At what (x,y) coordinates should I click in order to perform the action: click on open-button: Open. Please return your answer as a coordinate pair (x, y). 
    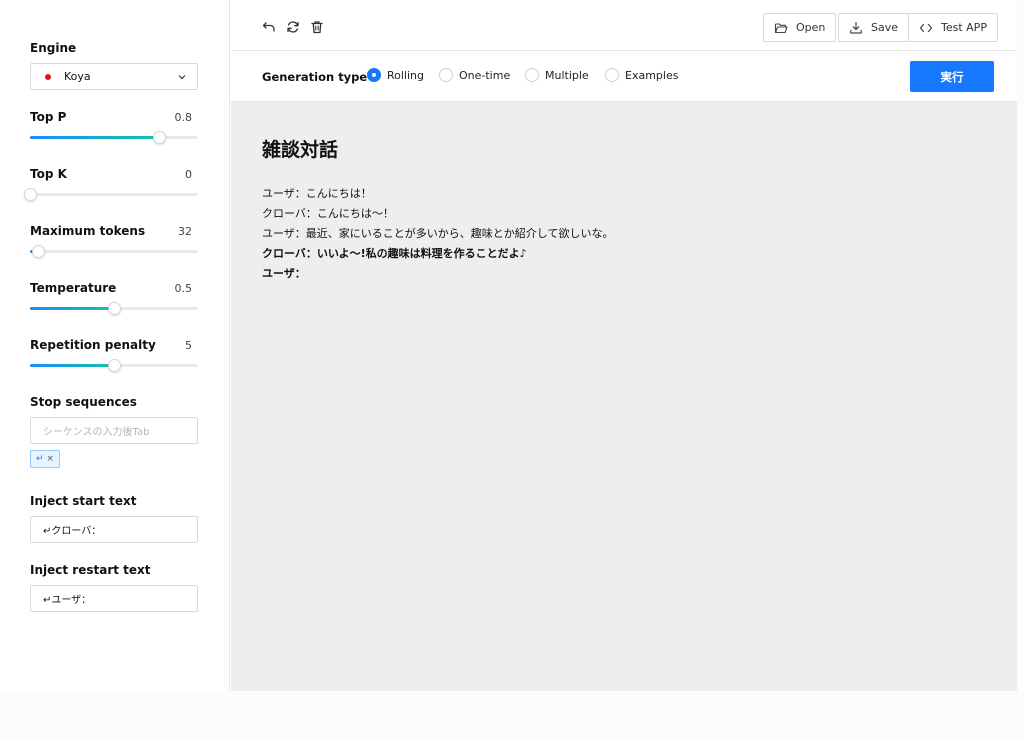
    Looking at the image, I should click on (800, 27).